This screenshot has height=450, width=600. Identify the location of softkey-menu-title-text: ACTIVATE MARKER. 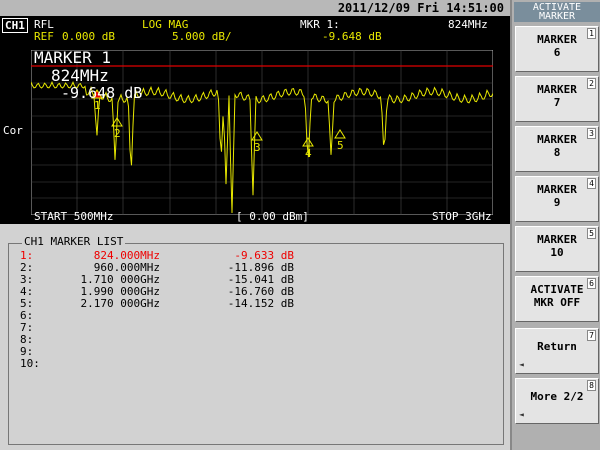
(557, 12).